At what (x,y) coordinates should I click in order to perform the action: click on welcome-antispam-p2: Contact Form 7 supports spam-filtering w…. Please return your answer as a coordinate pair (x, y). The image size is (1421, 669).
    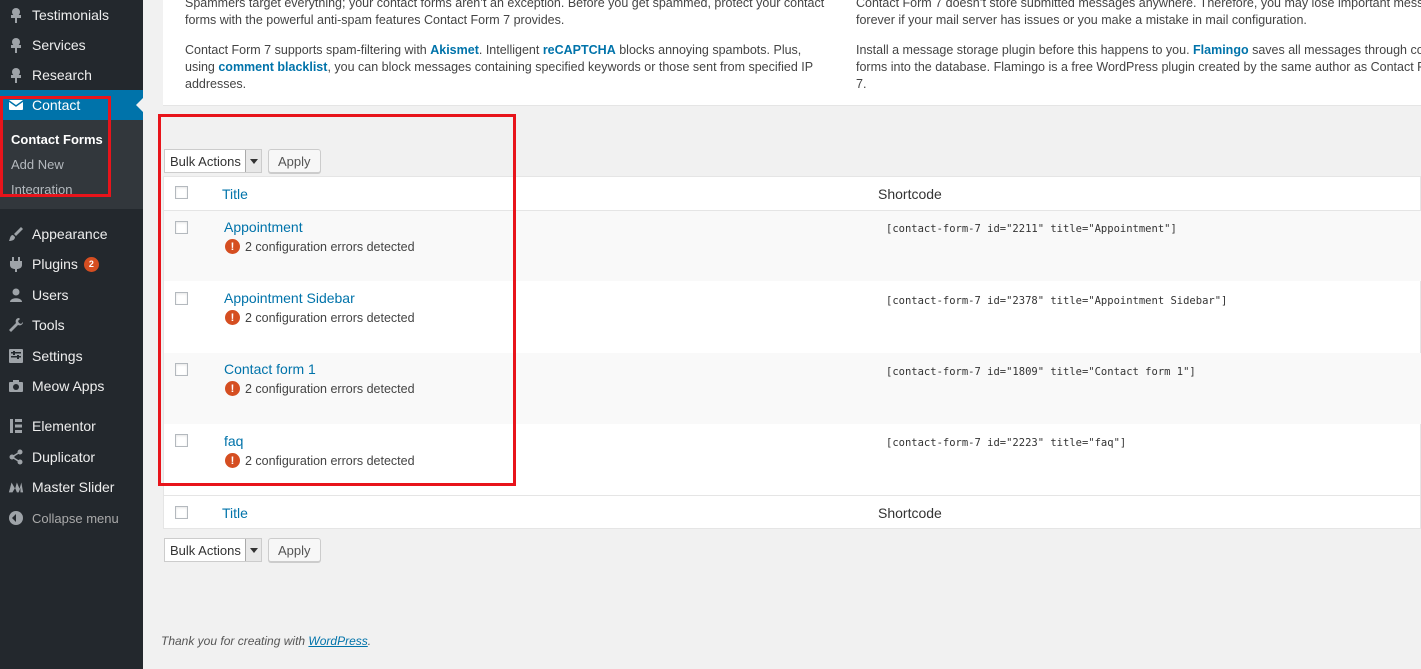
    Looking at the image, I should click on (505, 67).